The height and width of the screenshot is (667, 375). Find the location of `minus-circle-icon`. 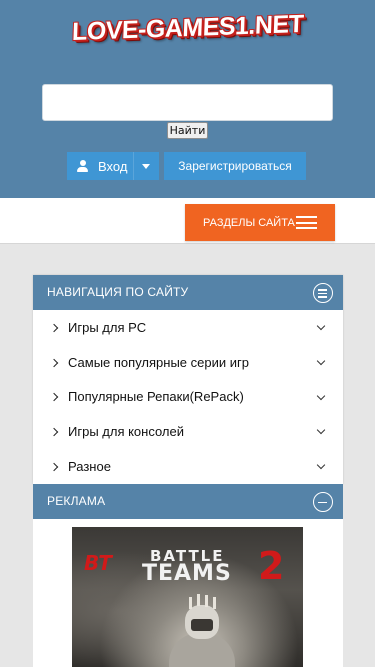

minus-circle-icon is located at coordinates (323, 502).